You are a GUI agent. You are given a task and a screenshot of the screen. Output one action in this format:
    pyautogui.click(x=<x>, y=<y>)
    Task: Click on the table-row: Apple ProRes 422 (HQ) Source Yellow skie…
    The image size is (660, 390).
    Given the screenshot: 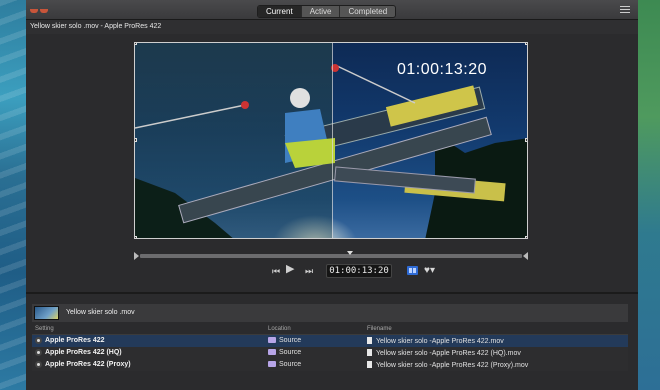 What is the action you would take?
    pyautogui.click(x=330, y=353)
    